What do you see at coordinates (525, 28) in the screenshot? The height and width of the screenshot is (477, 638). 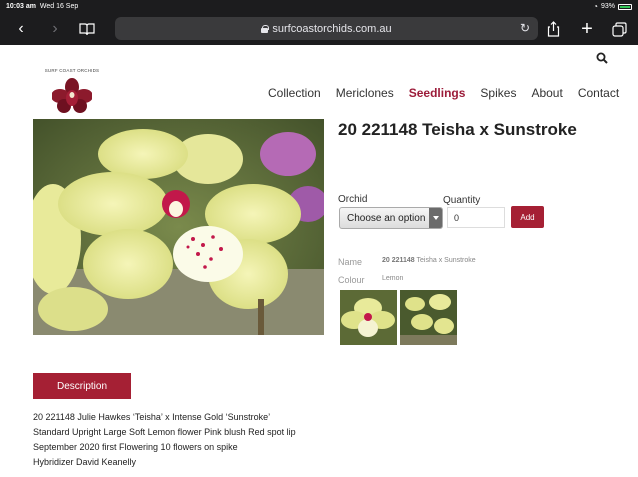 I see `reload-icon: ↻` at bounding box center [525, 28].